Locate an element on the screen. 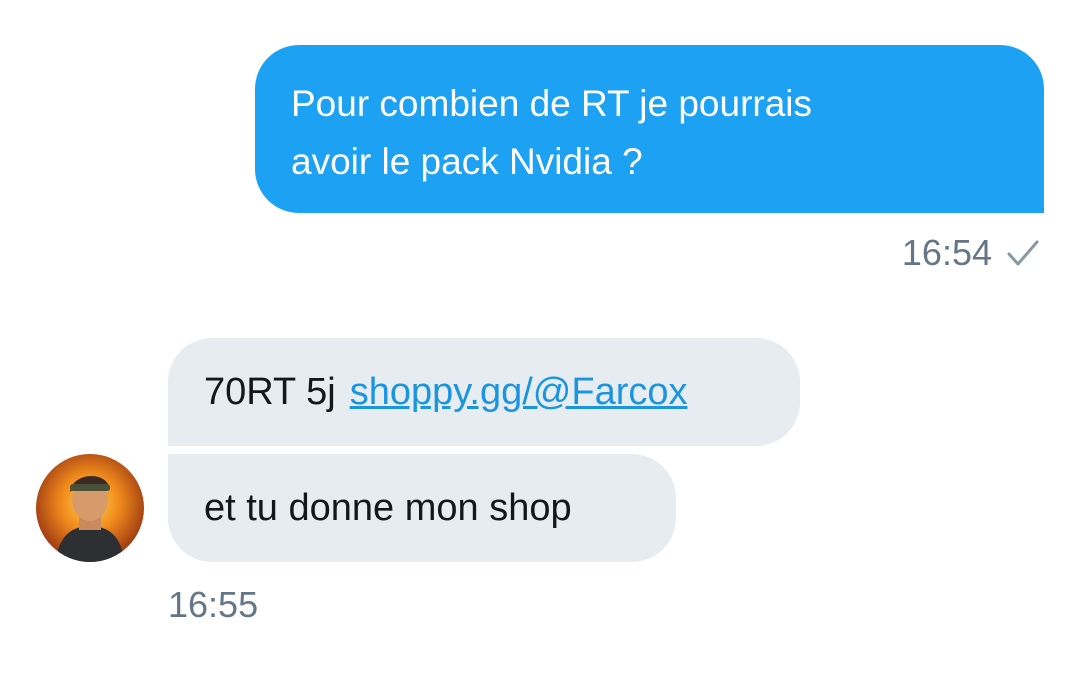 Image resolution: width=1080 pixels, height=673 pixels. incoming-message-bubble: 70RT 5j shoppy.gg/@Farcox is located at coordinates (484, 392).